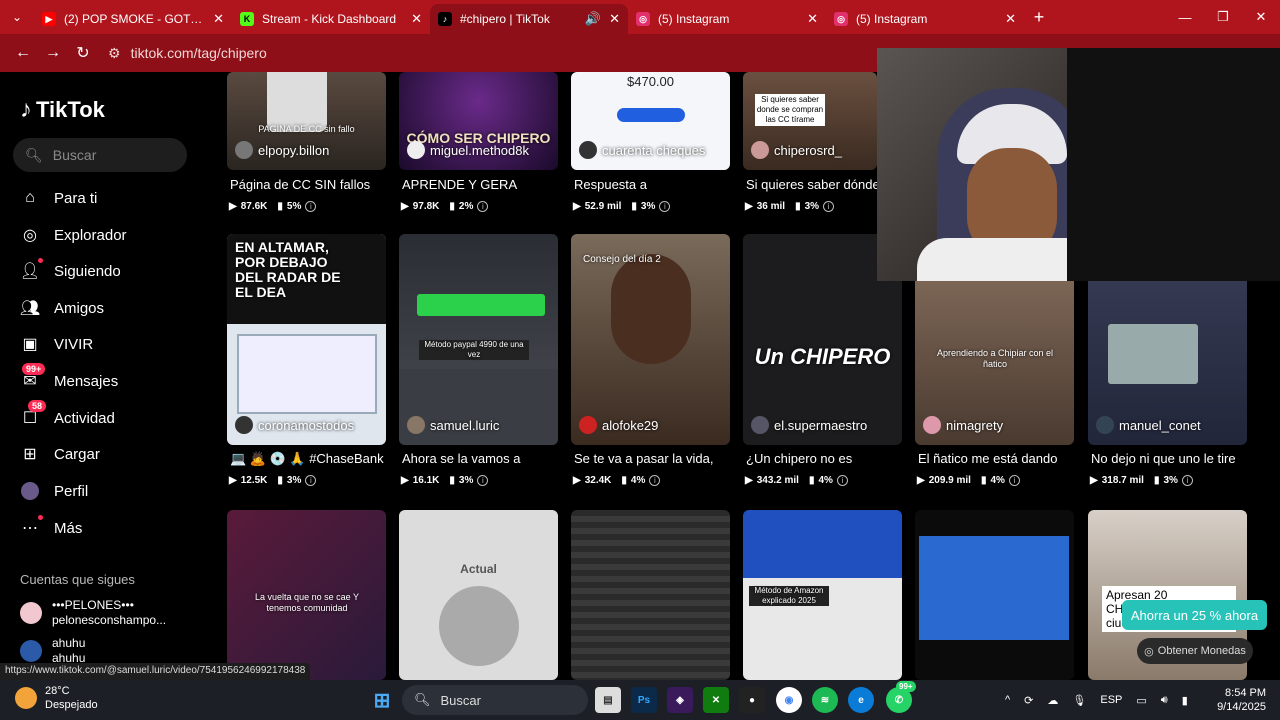 This screenshot has height=720, width=1280. I want to click on nav-vivir: ▣ VIVIR, so click(56, 344).